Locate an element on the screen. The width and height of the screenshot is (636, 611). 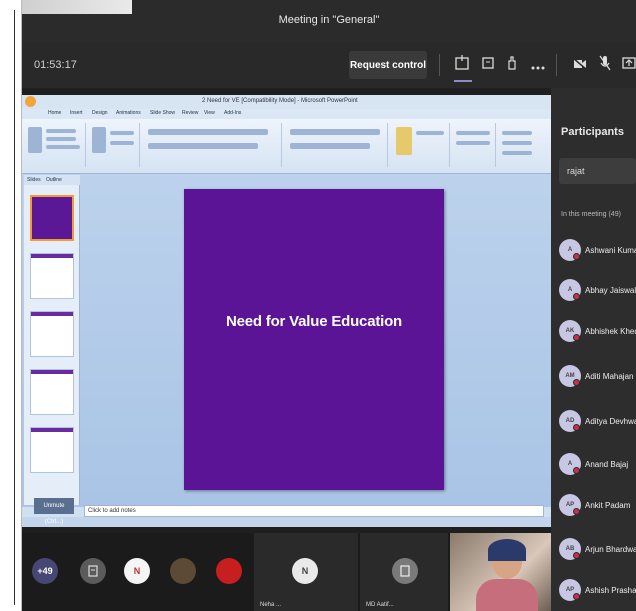
participant-item: AB Arjun Bhardwaj is located at coordinates (597, 550).